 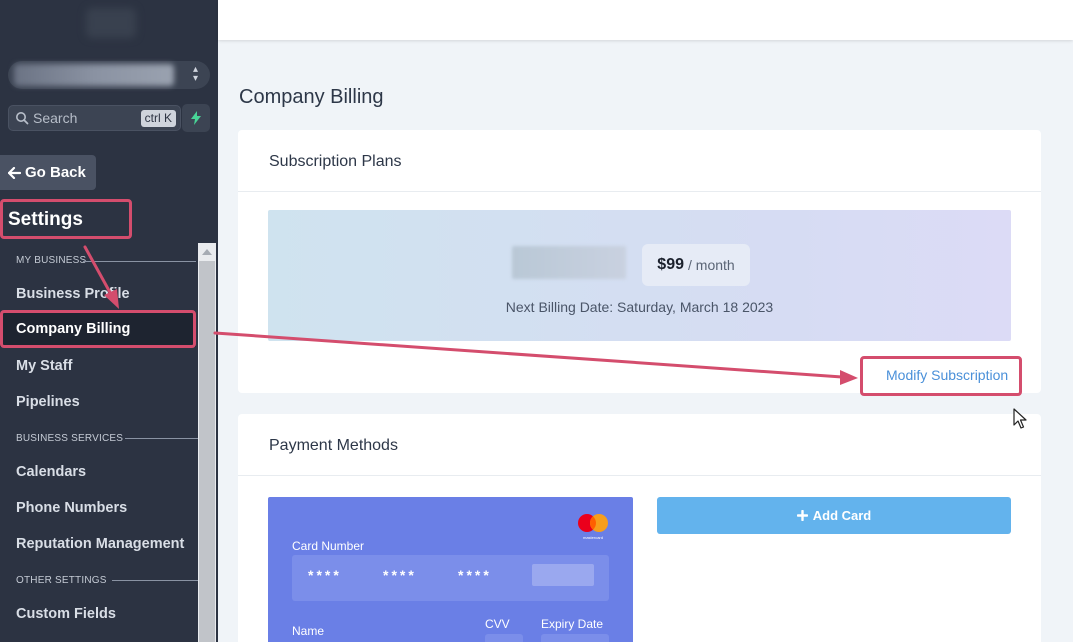 What do you see at coordinates (207, 252) in the screenshot?
I see `scroll-up-icon` at bounding box center [207, 252].